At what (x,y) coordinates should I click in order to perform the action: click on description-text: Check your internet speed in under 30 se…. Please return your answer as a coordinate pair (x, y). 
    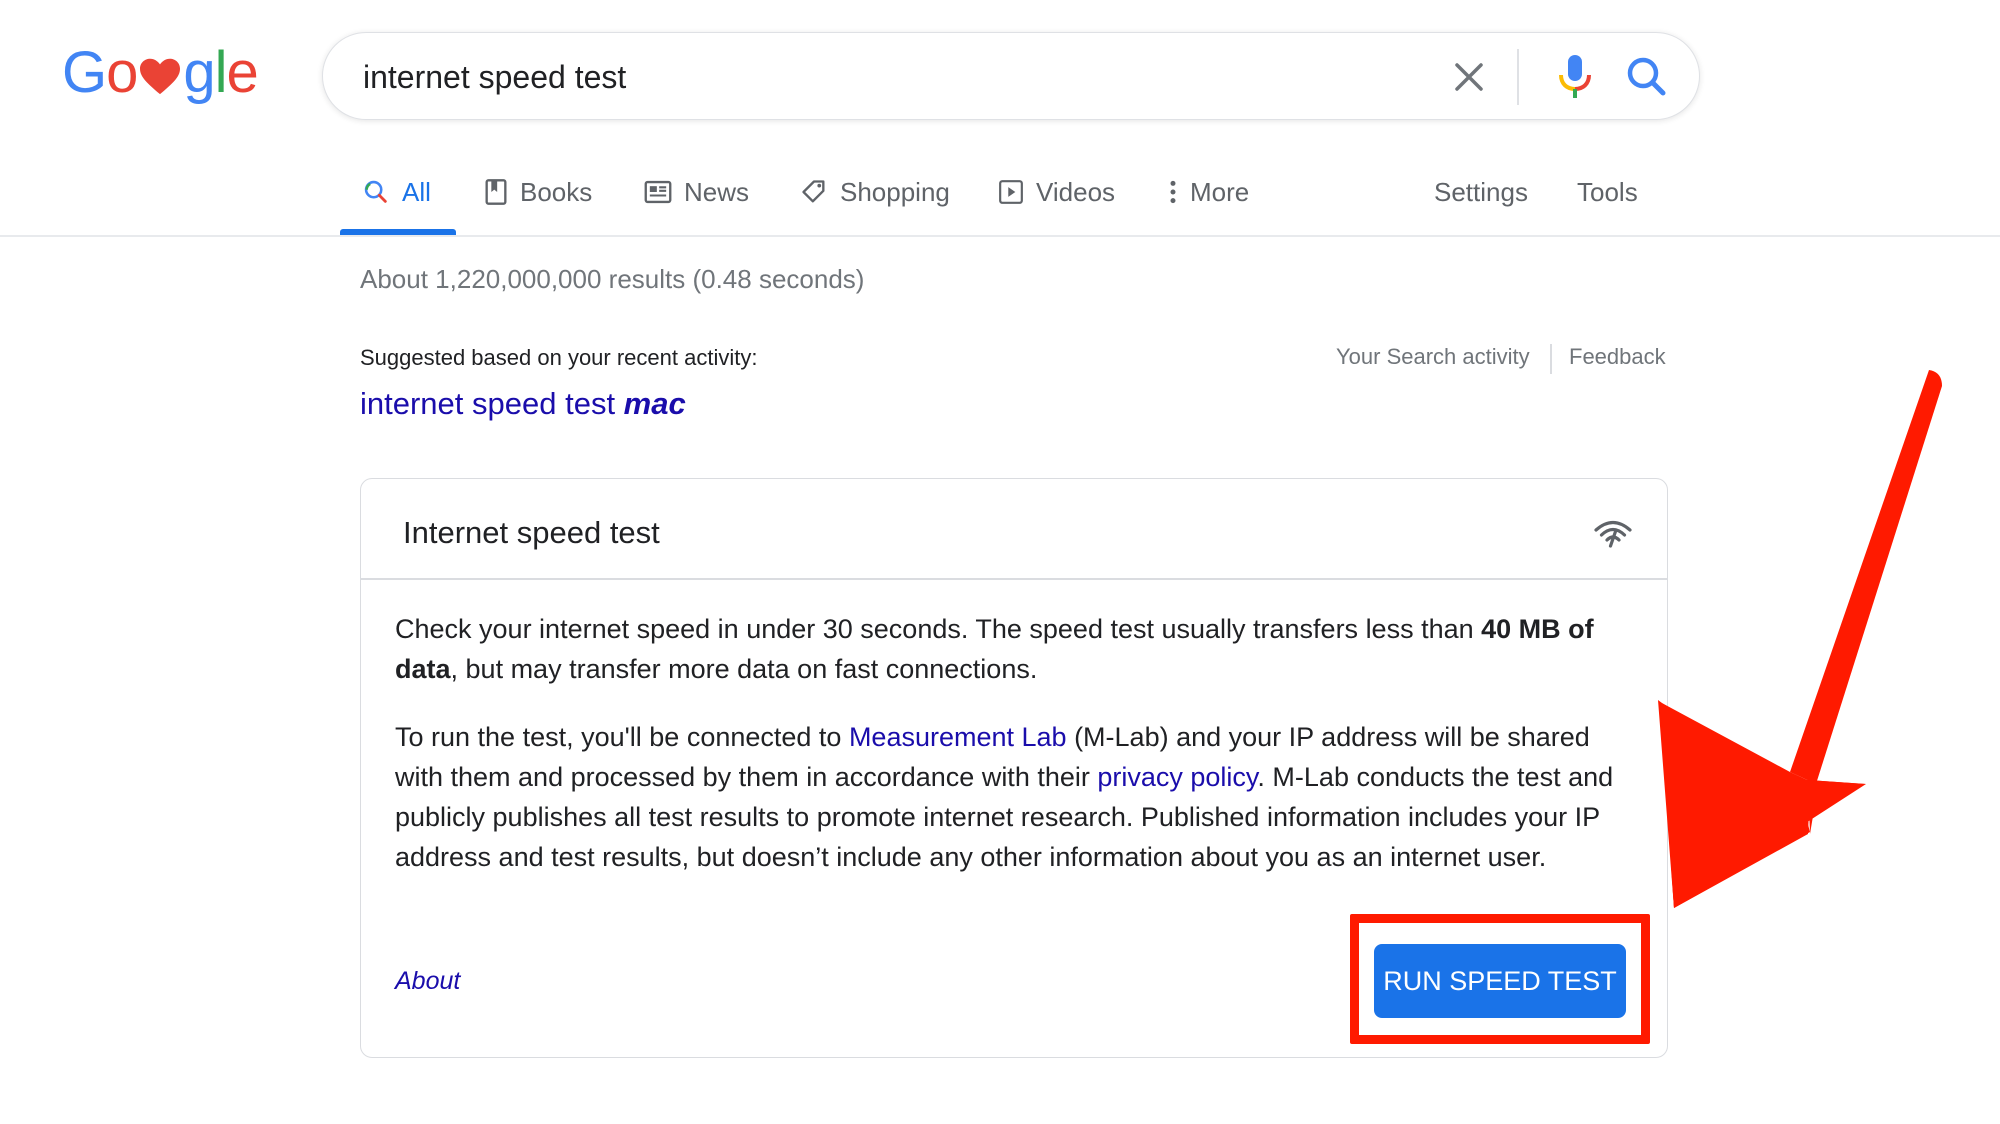
    Looking at the image, I should click on (938, 629).